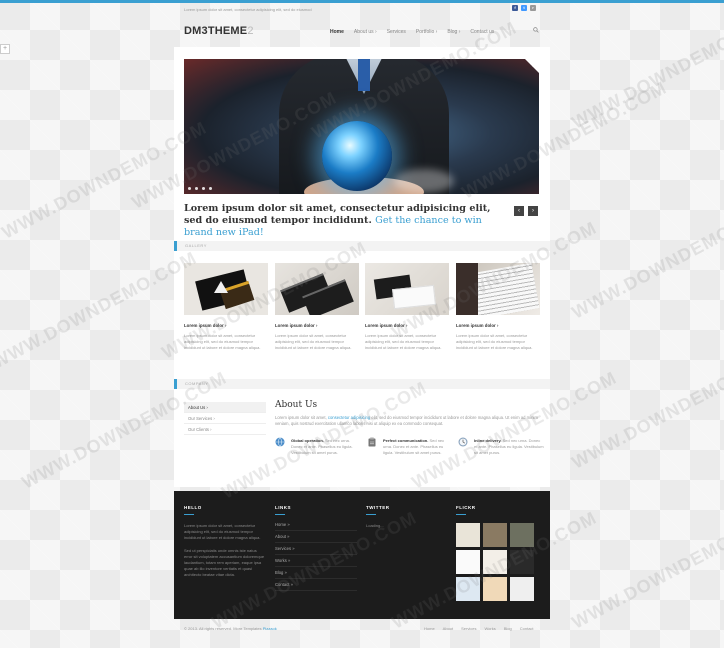  What do you see at coordinates (316, 561) in the screenshot?
I see `footer-link-works: Works »` at bounding box center [316, 561].